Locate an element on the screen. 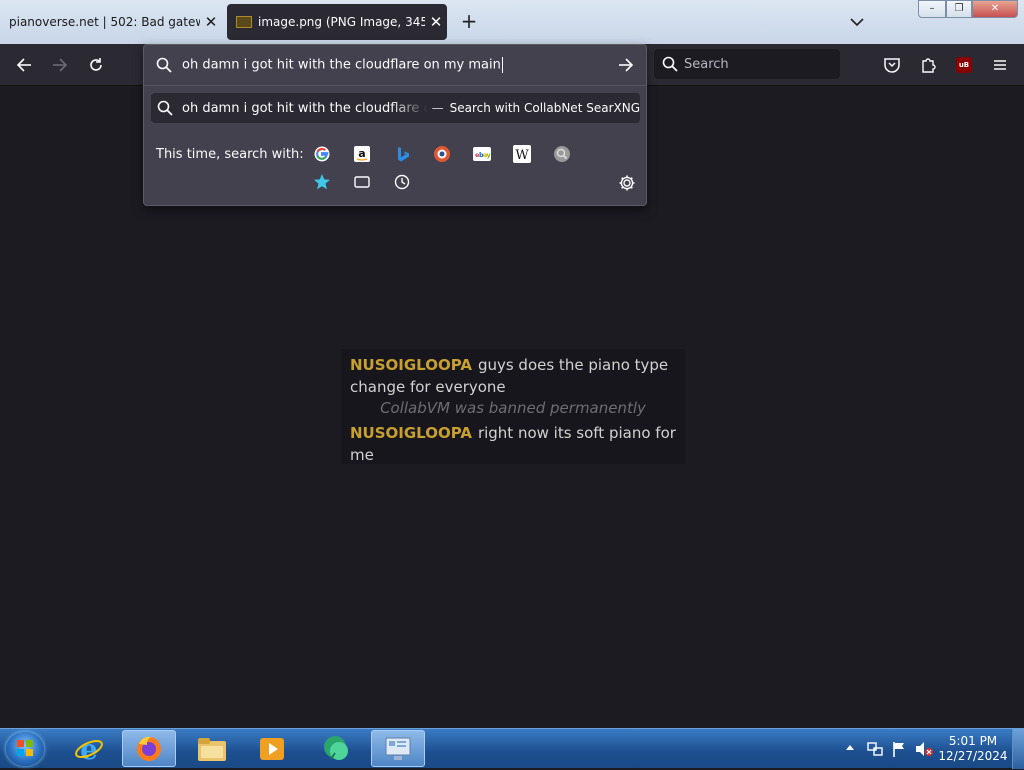 The height and width of the screenshot is (770, 1024). list-all-tabs-button is located at coordinates (857, 22).